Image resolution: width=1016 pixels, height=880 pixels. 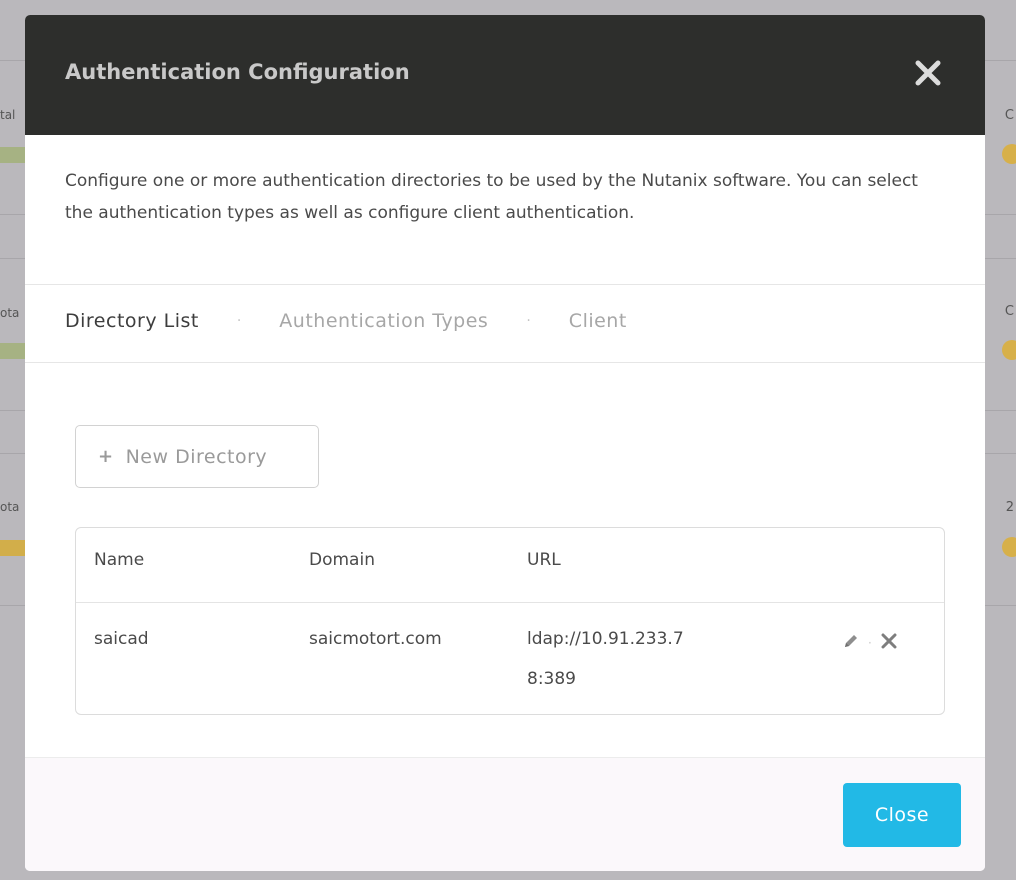 What do you see at coordinates (132, 321) in the screenshot?
I see `tab-directory-list: Directory List` at bounding box center [132, 321].